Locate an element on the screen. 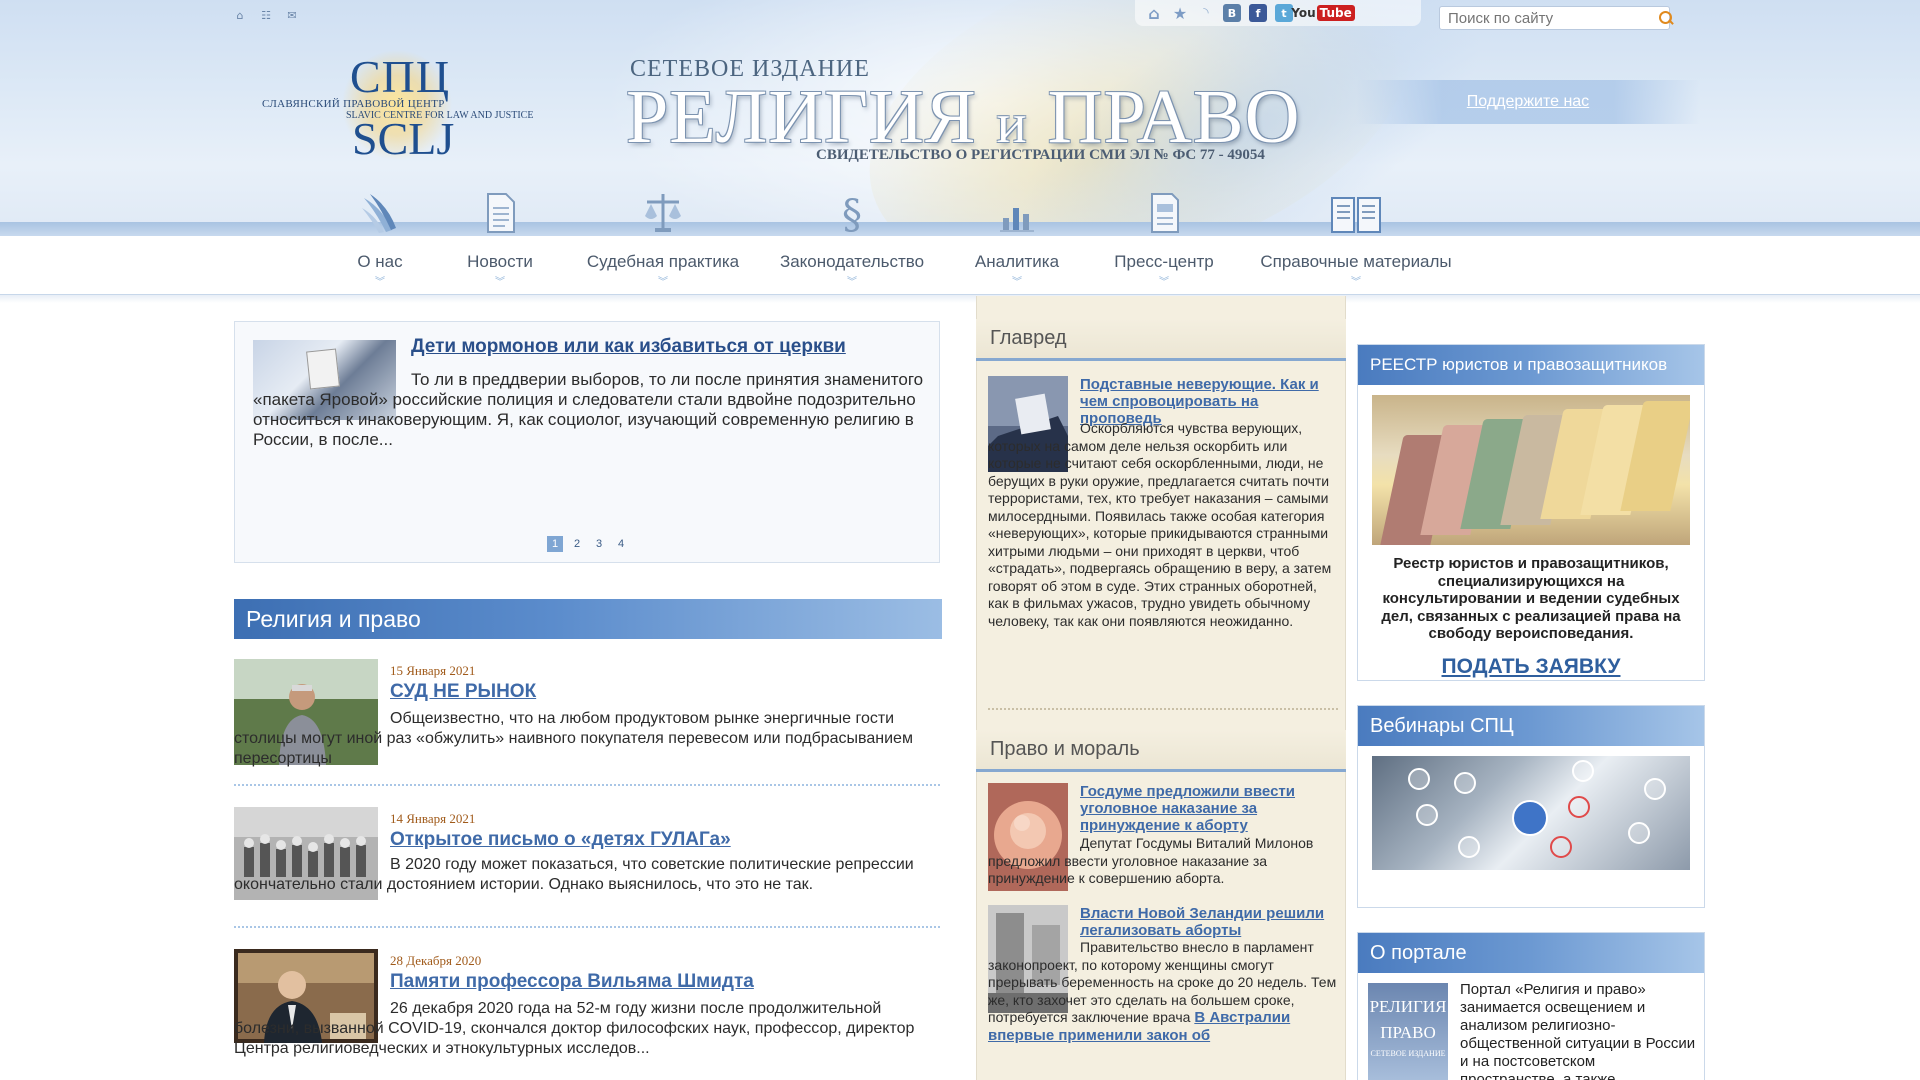 This screenshot has width=1920, height=1080. webinars-image is located at coordinates (1531, 813).